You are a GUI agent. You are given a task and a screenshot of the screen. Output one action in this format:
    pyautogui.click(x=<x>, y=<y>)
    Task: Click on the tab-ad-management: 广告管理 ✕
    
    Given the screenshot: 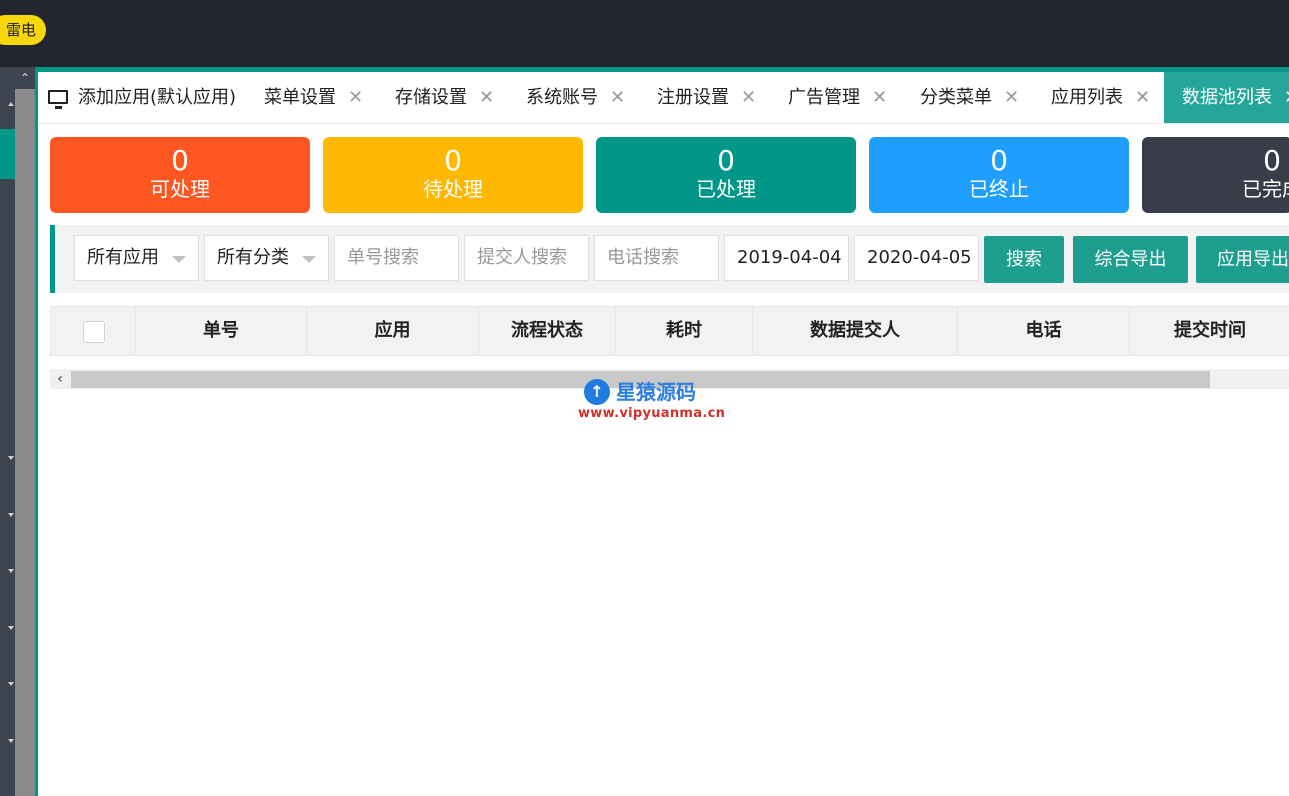 What is the action you would take?
    pyautogui.click(x=837, y=97)
    